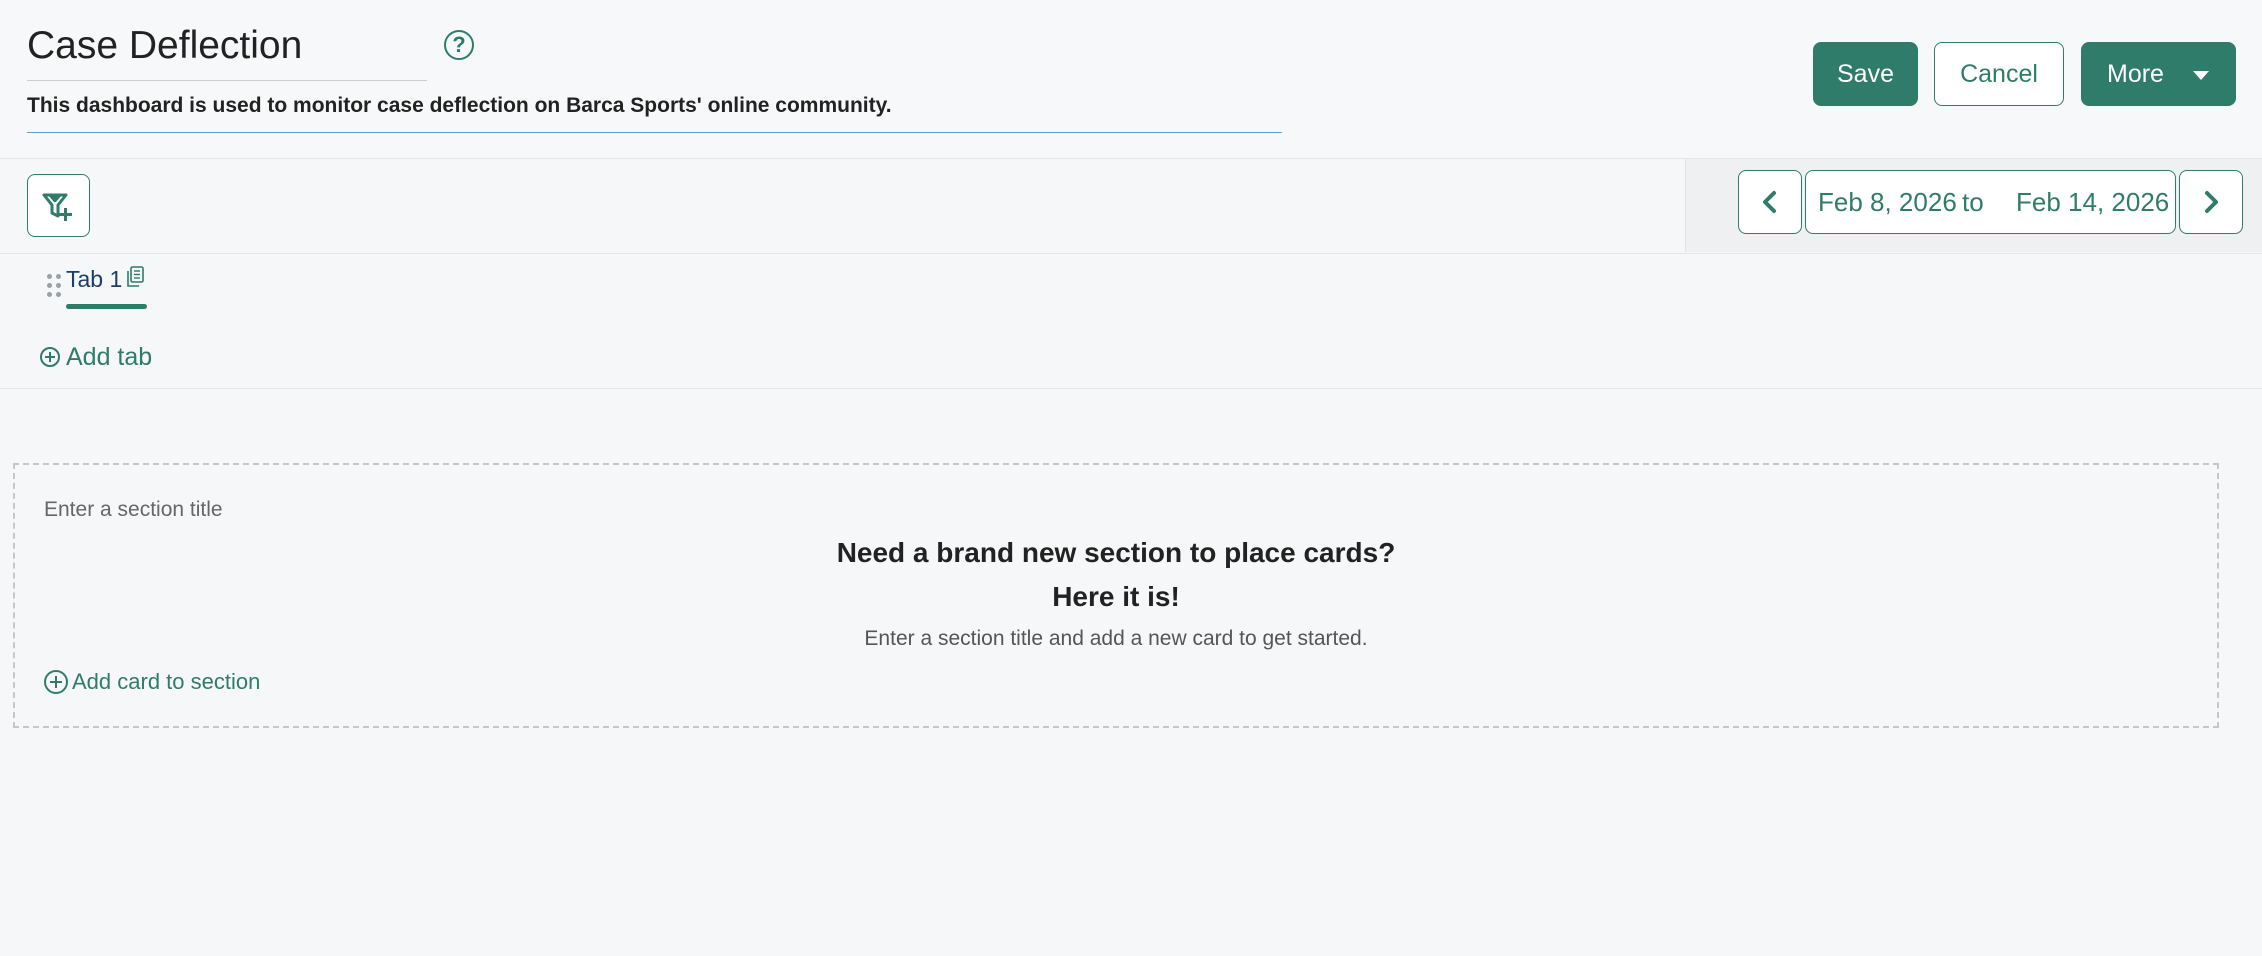  What do you see at coordinates (109, 356) in the screenshot?
I see `add-tab-label: Add tab` at bounding box center [109, 356].